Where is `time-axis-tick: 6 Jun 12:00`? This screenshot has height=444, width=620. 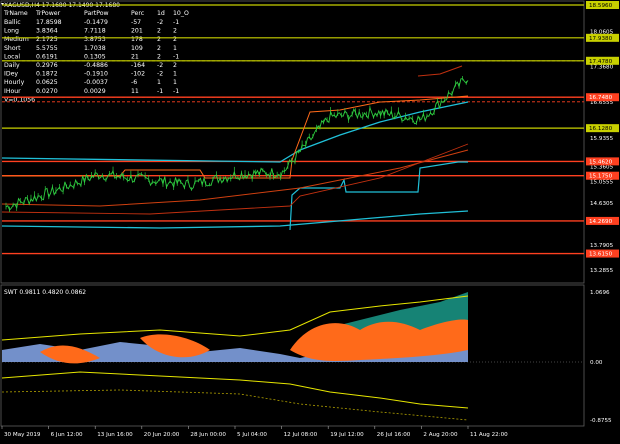 time-axis-tick: 6 Jun 12:00 is located at coordinates (67, 435).